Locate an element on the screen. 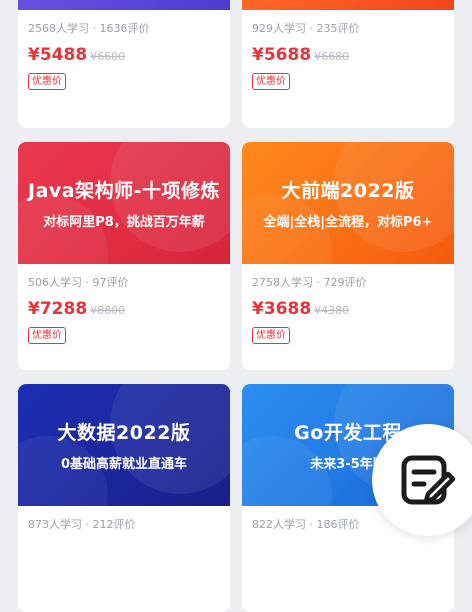  price-row: ¥7288 ¥8800 is located at coordinates (124, 309).